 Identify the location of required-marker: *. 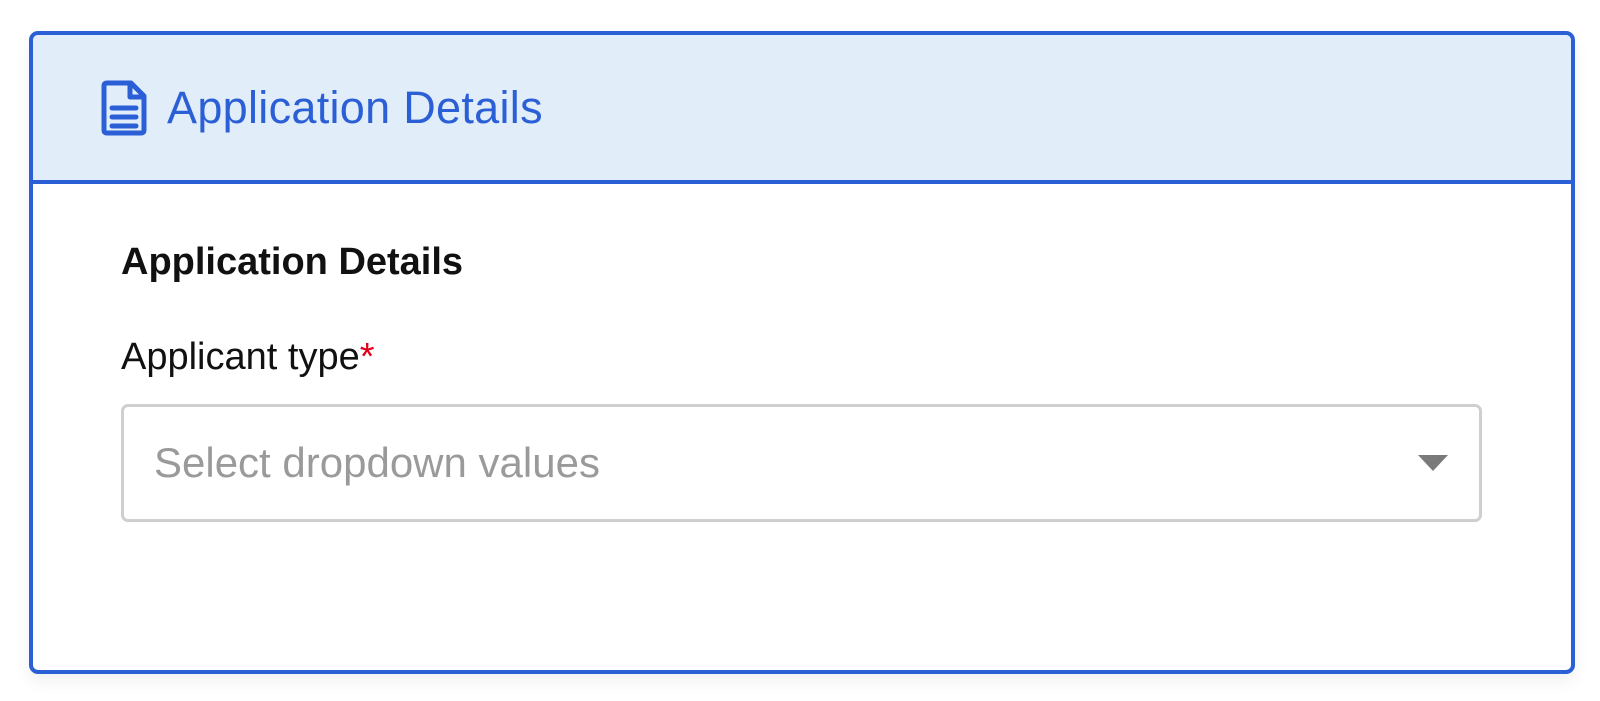
(367, 357).